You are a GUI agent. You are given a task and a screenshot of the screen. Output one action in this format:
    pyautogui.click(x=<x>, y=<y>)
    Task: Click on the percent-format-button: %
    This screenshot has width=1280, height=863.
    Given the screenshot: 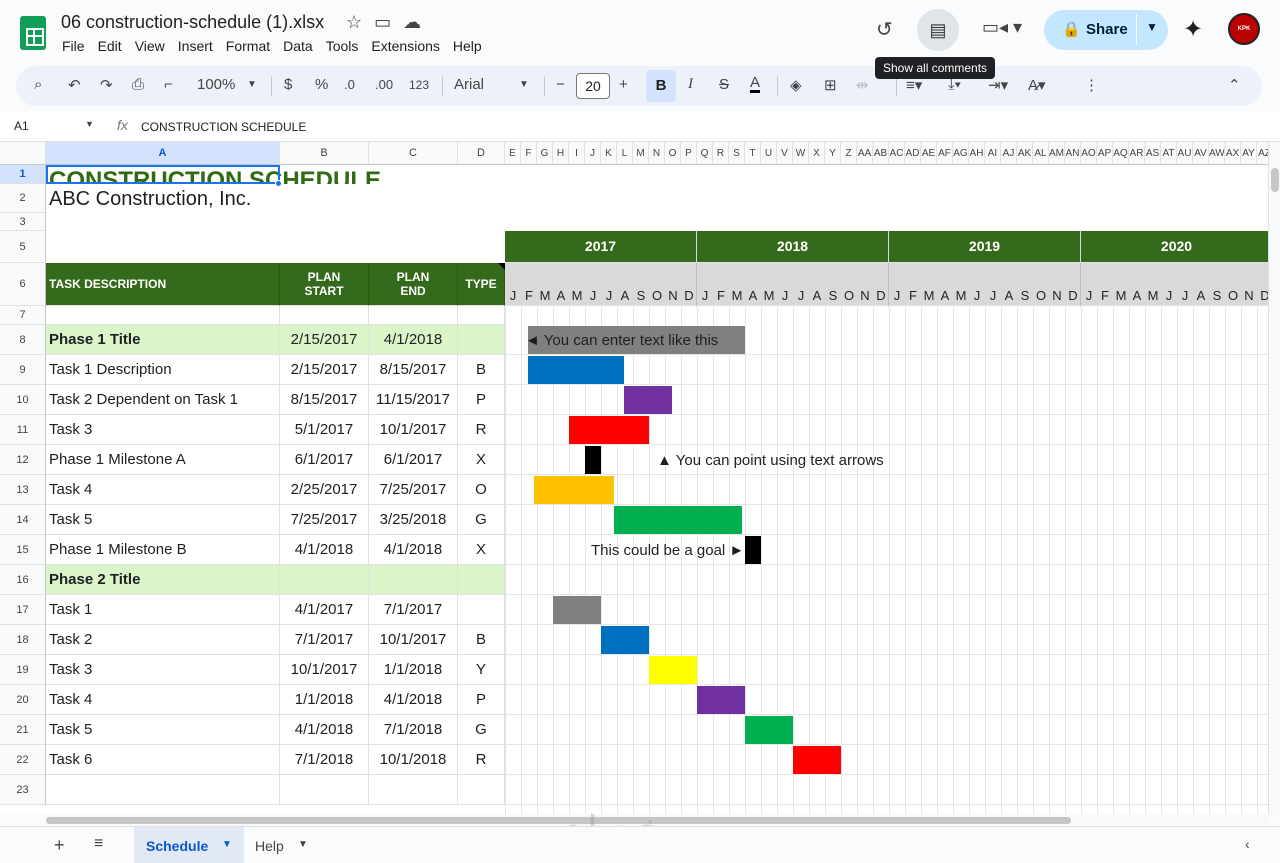 What is the action you would take?
    pyautogui.click(x=321, y=84)
    